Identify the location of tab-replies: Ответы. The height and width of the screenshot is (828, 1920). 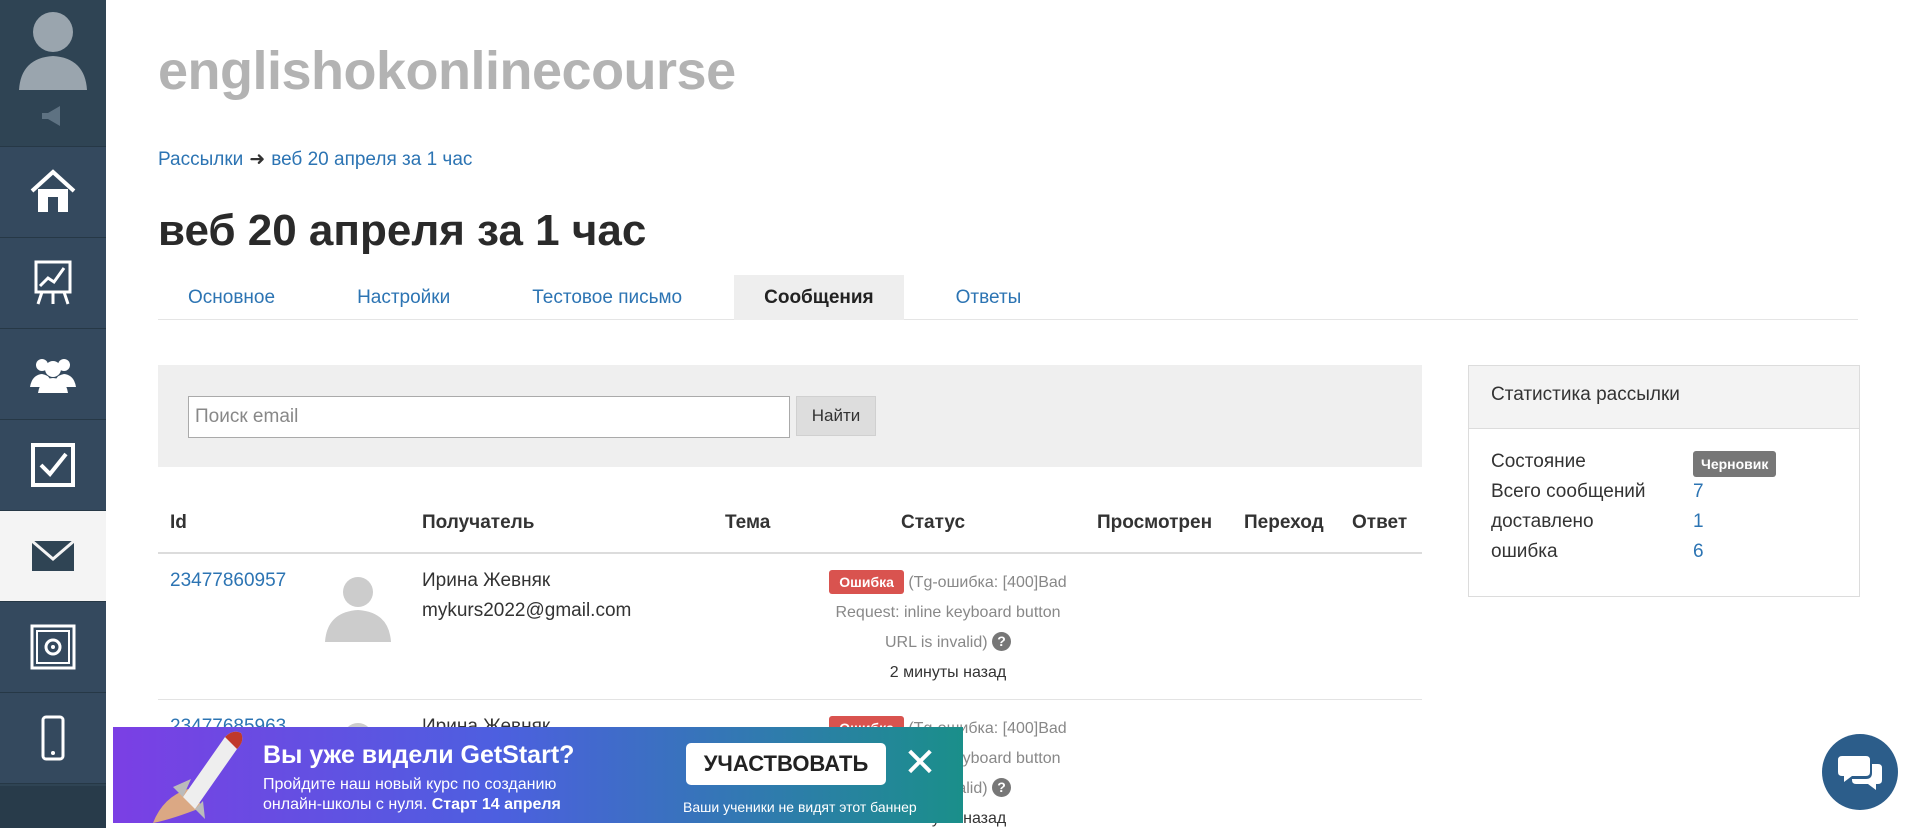
(989, 297).